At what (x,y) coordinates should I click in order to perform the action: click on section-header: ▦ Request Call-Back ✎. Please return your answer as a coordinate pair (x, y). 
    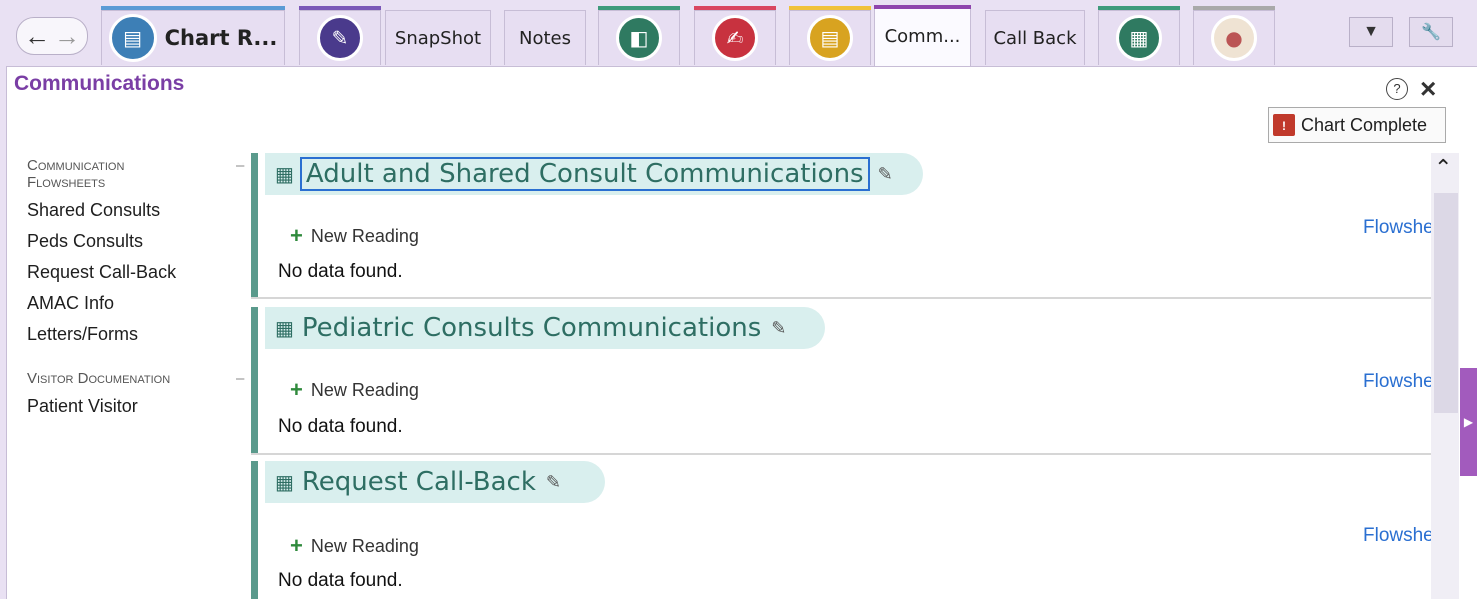
    Looking at the image, I should click on (435, 482).